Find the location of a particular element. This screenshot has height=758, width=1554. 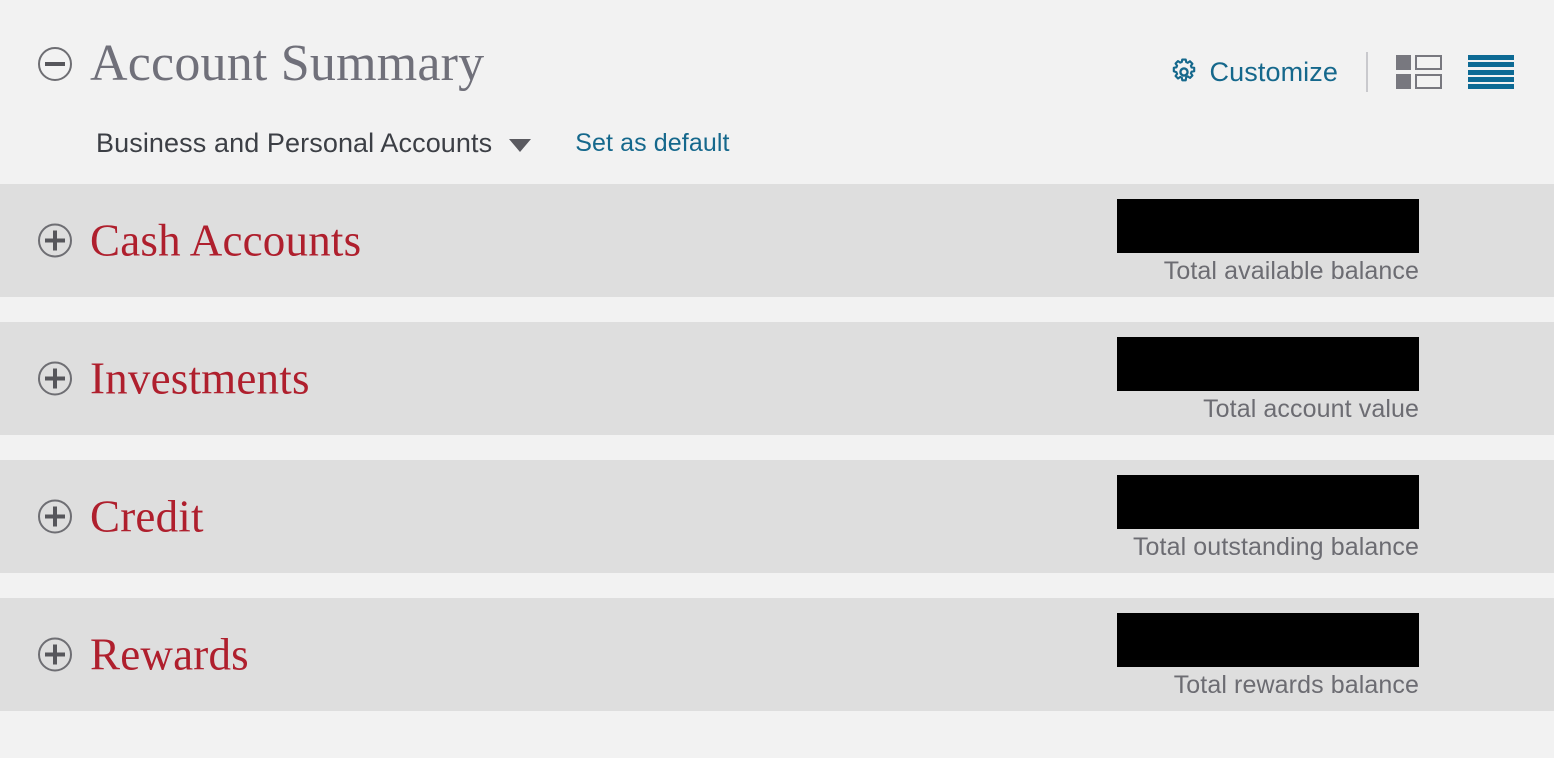

balance-label-wrap: Total outstanding balance is located at coordinates (1268, 545).